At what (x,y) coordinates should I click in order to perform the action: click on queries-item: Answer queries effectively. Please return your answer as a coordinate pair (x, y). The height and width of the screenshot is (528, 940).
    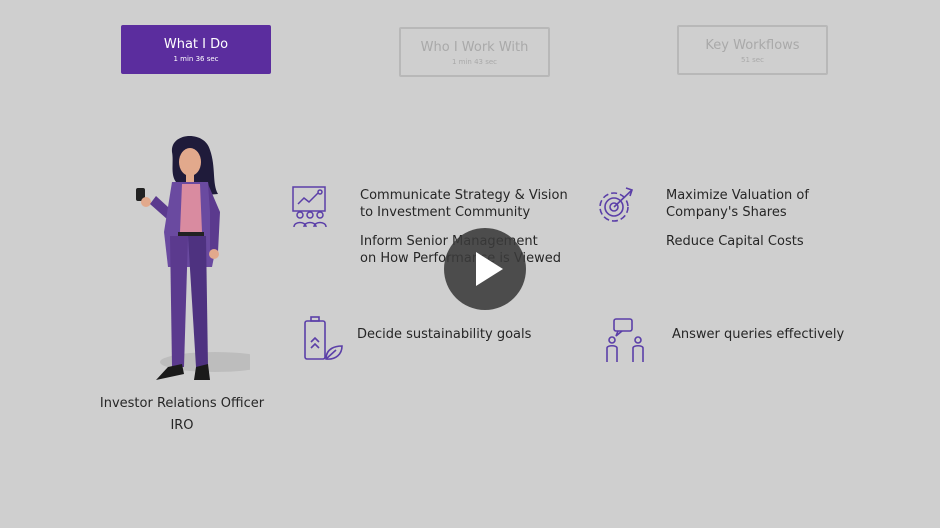
    Looking at the image, I should click on (758, 334).